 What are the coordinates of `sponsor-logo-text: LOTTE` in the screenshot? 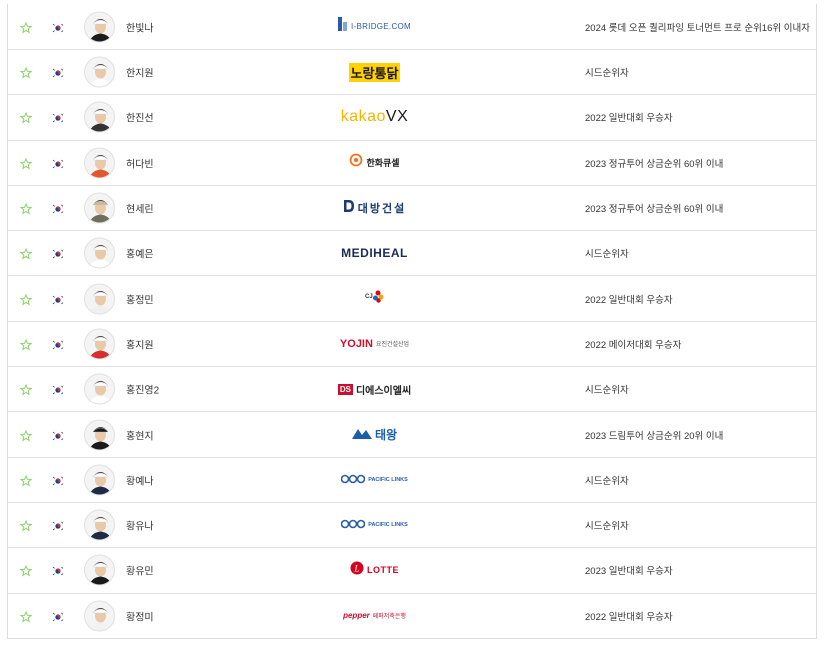 It's located at (383, 570).